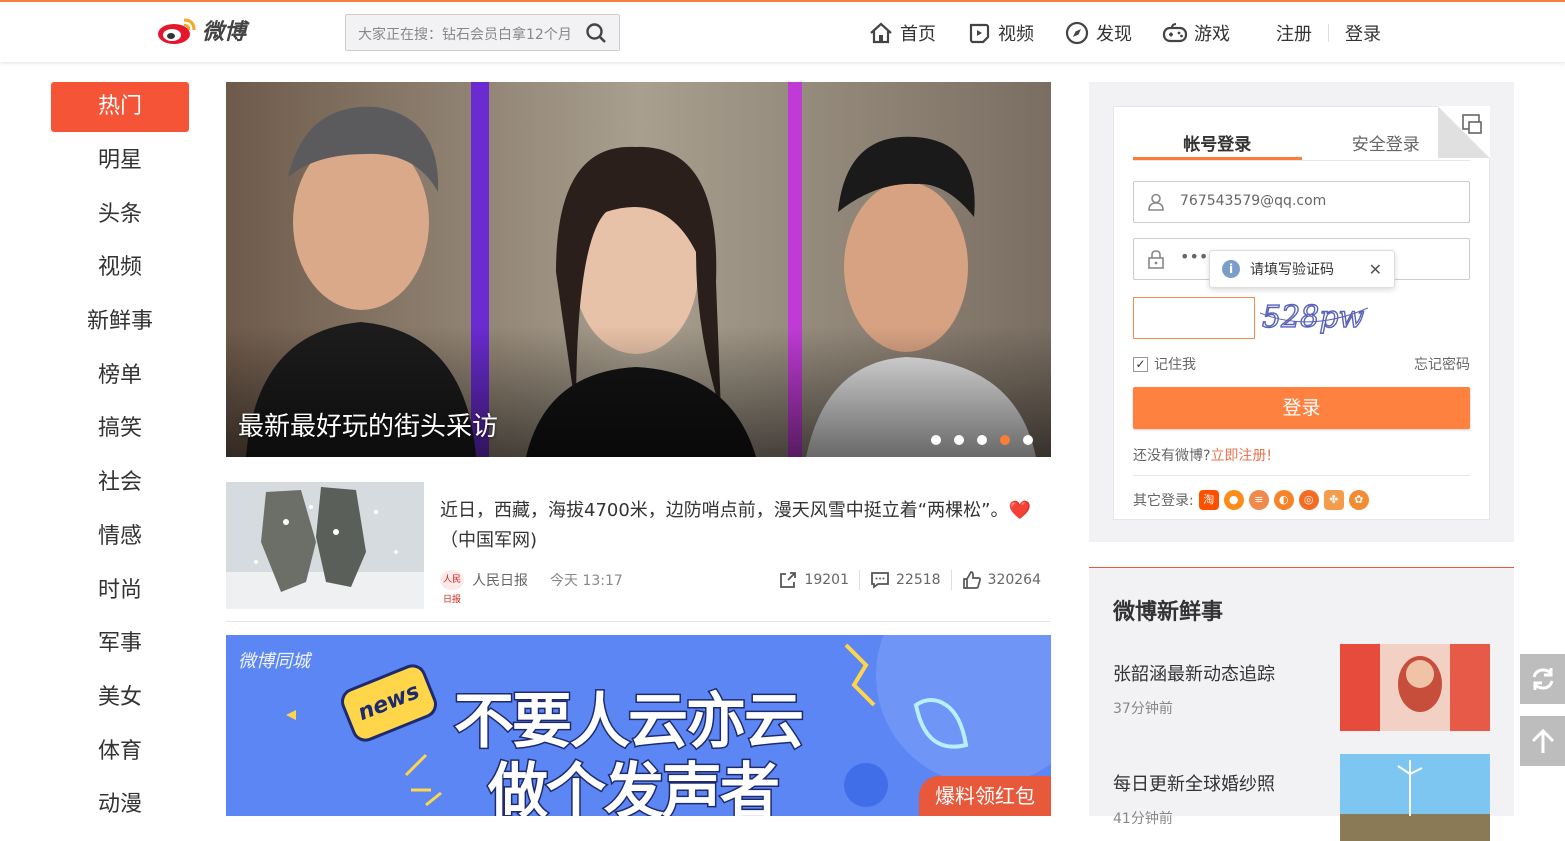 Image resolution: width=1565 pixels, height=841 pixels. What do you see at coordinates (1301, 475) in the screenshot?
I see `login-divider` at bounding box center [1301, 475].